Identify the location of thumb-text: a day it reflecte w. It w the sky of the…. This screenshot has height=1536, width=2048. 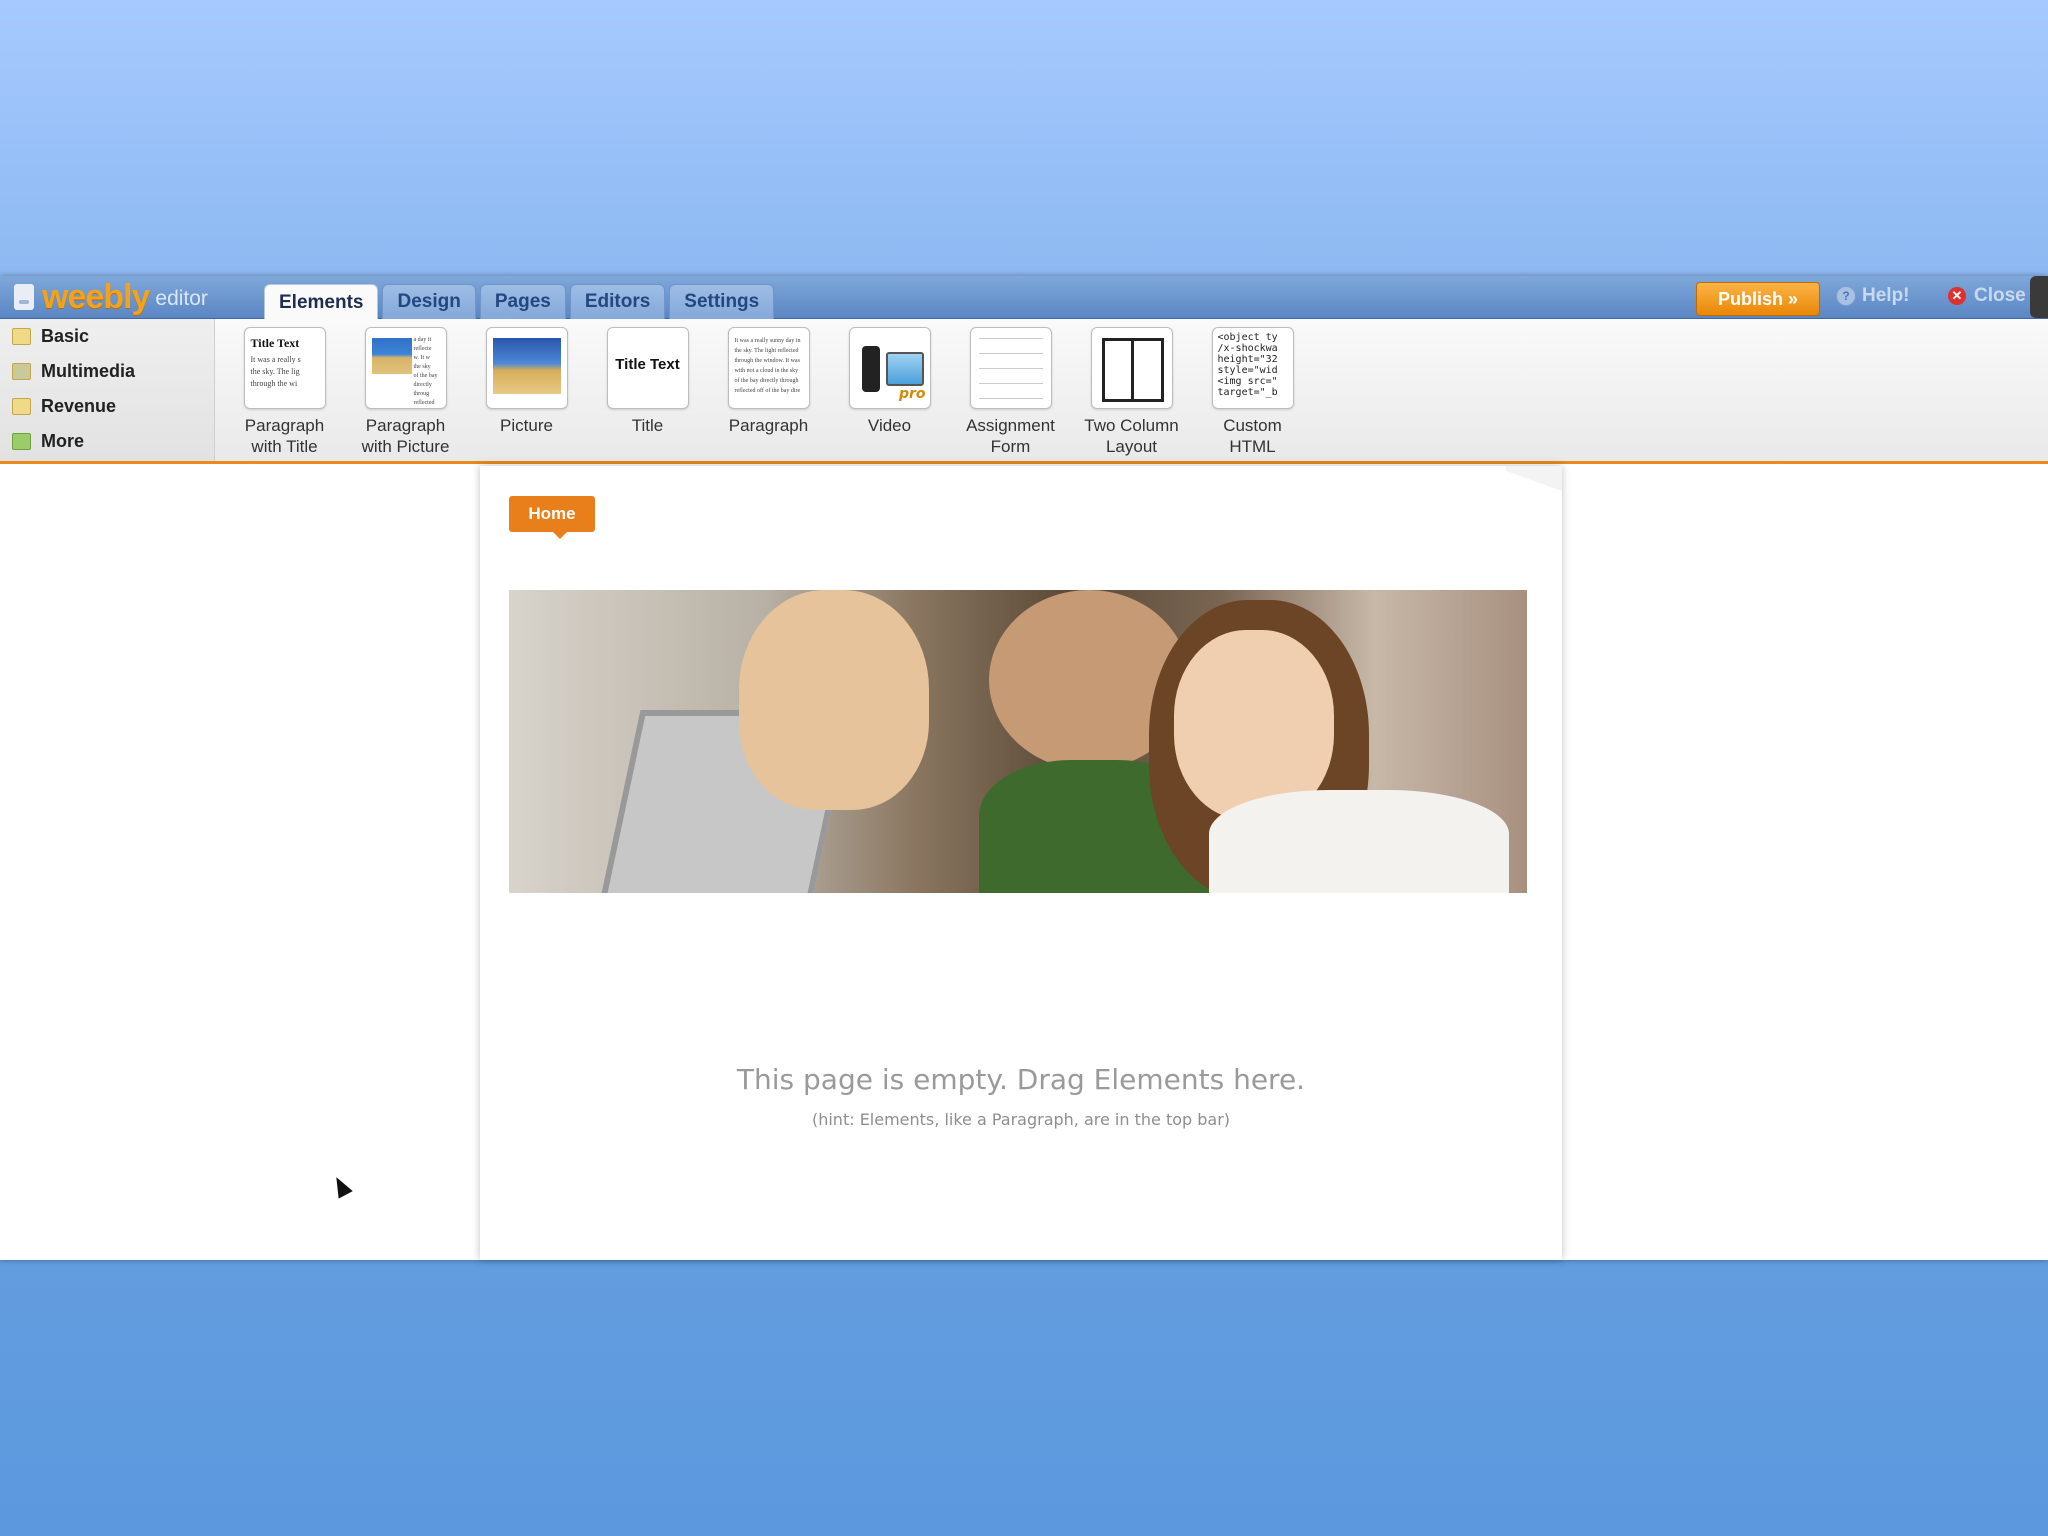
(425, 371).